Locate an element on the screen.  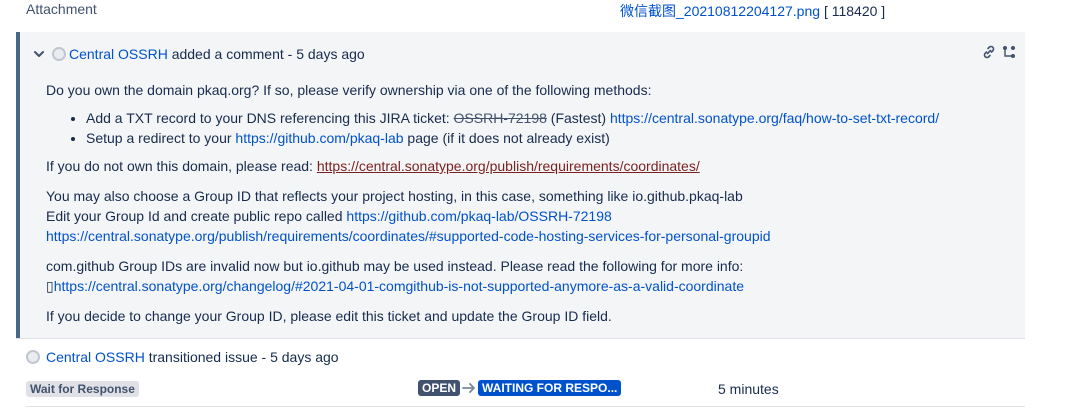
github-pkaq-link: https://github.com/pkaq-lab is located at coordinates (319, 138).